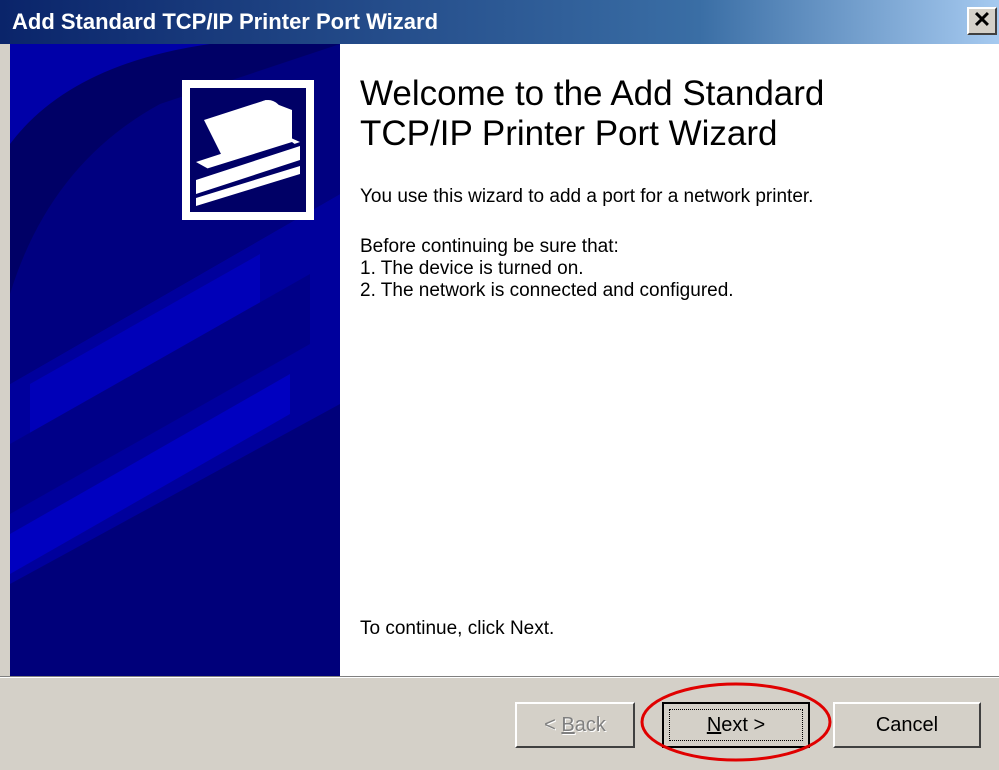 The height and width of the screenshot is (770, 999). I want to click on welcome-title-line1: Welcome to the Add Standard, so click(592, 93).